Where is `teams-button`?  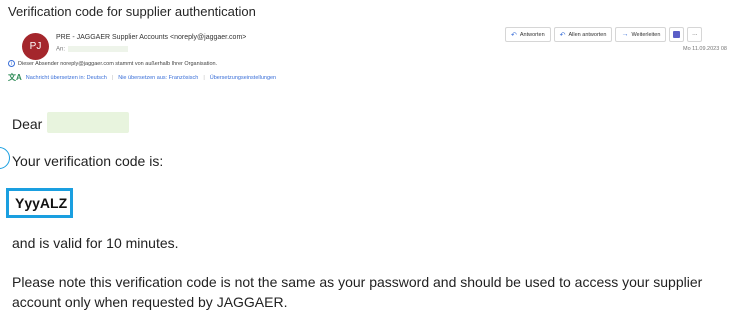
teams-button is located at coordinates (677, 34).